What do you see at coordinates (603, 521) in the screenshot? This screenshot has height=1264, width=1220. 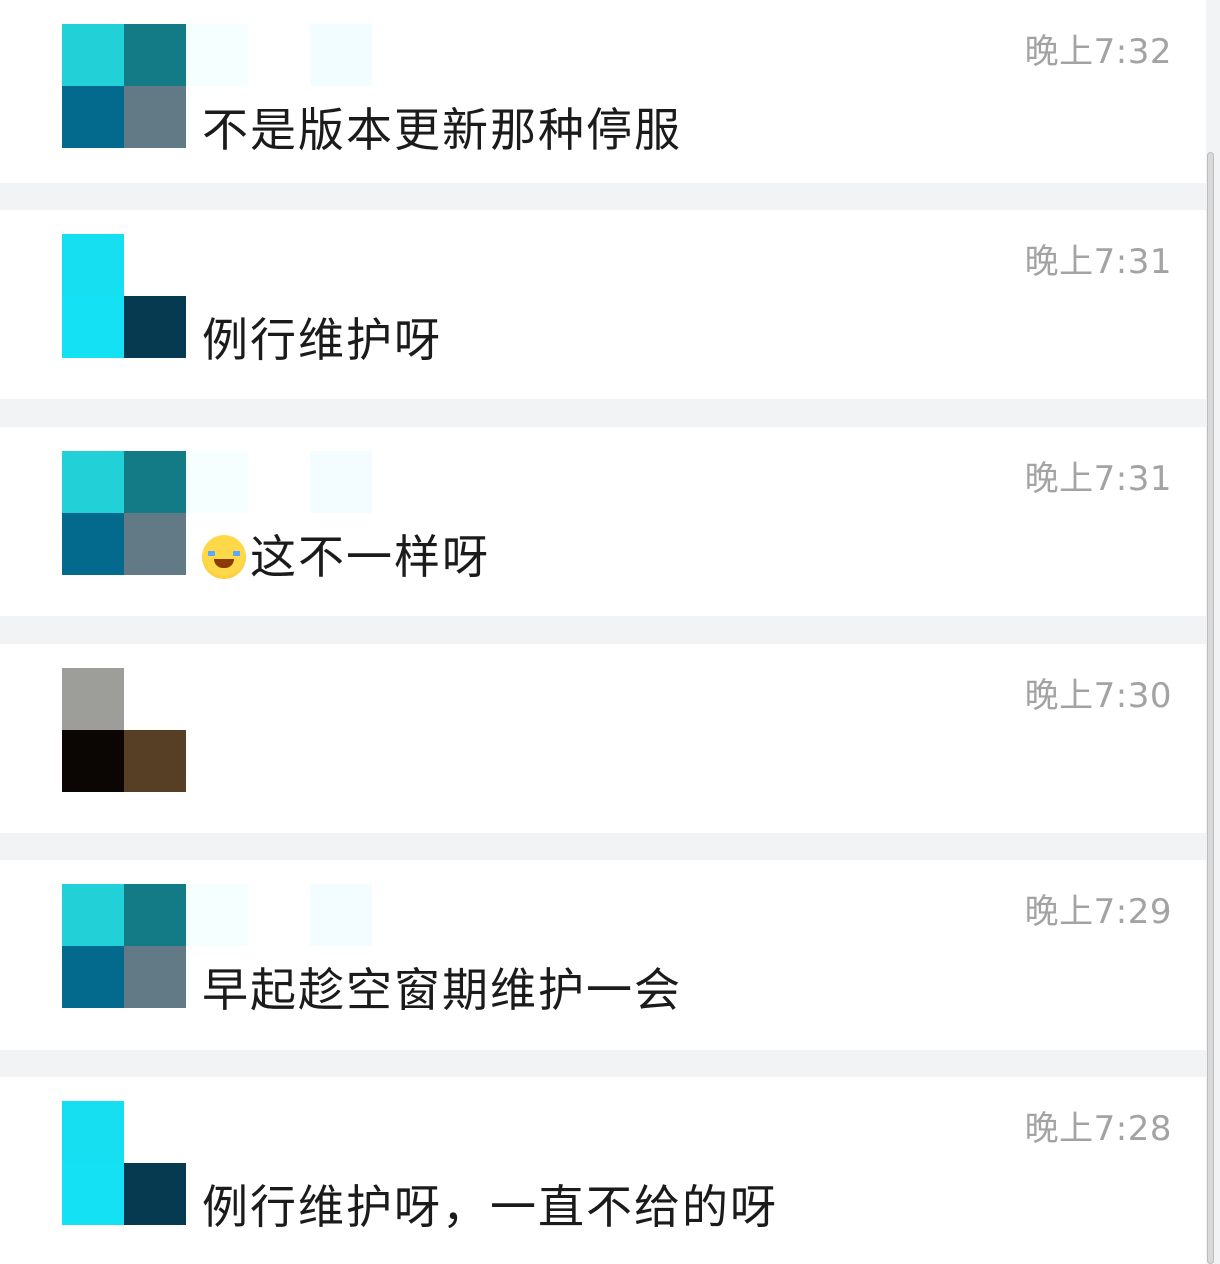 I see `message-card: 晚上7:31 这不一样呀` at bounding box center [603, 521].